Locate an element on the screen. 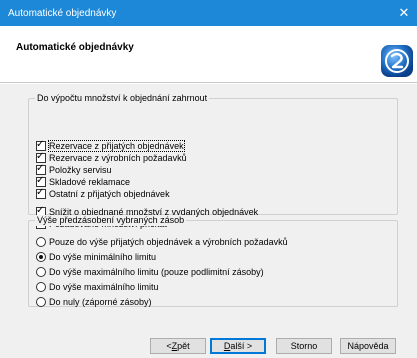 The image size is (417, 358). wizard-logo-icon is located at coordinates (397, 61).